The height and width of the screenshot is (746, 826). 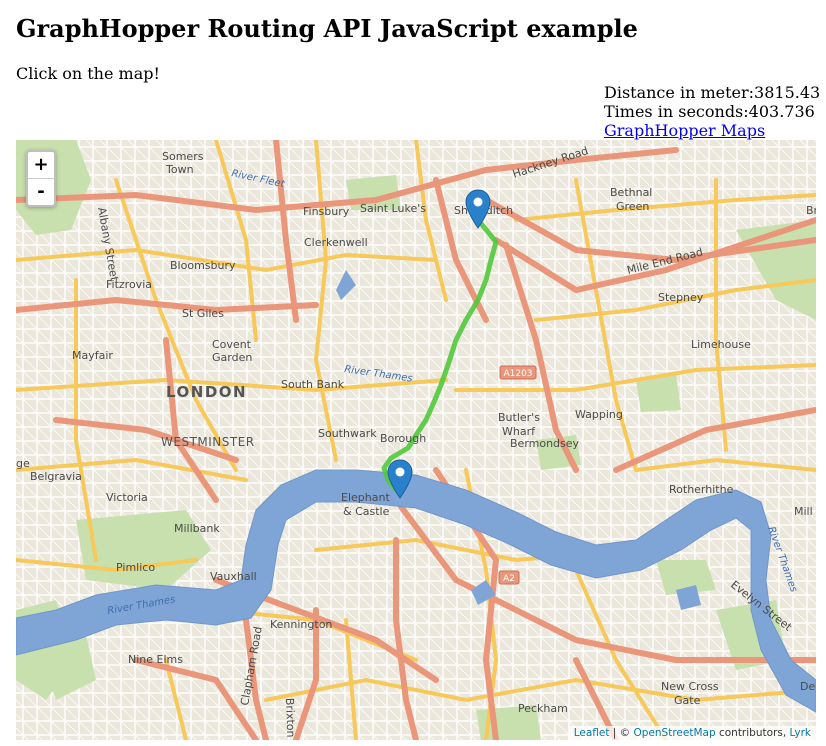 What do you see at coordinates (403, 438) in the screenshot?
I see `svg-text: Borough` at bounding box center [403, 438].